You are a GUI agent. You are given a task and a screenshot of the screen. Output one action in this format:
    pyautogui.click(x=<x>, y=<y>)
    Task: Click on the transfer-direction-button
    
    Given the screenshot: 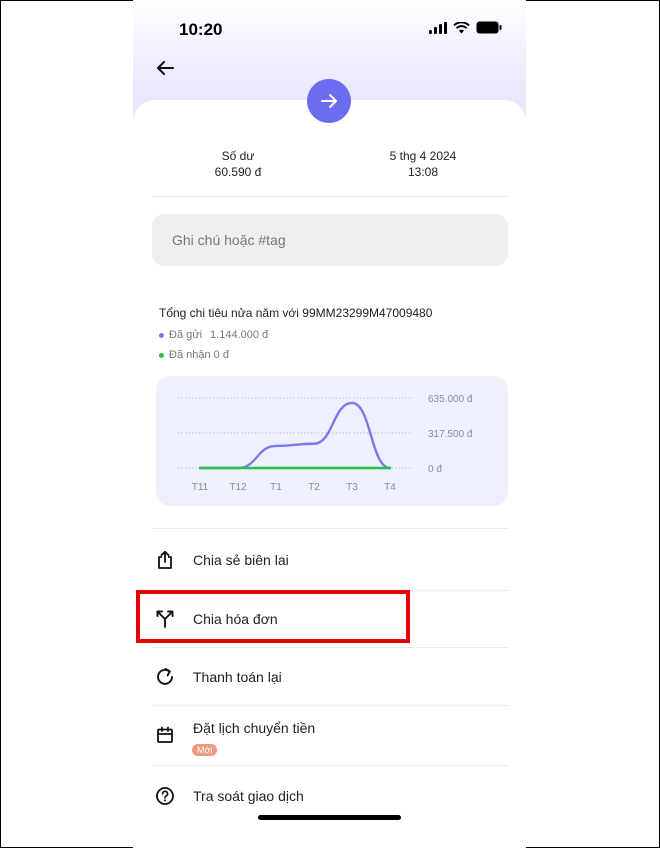 What is the action you would take?
    pyautogui.click(x=329, y=101)
    